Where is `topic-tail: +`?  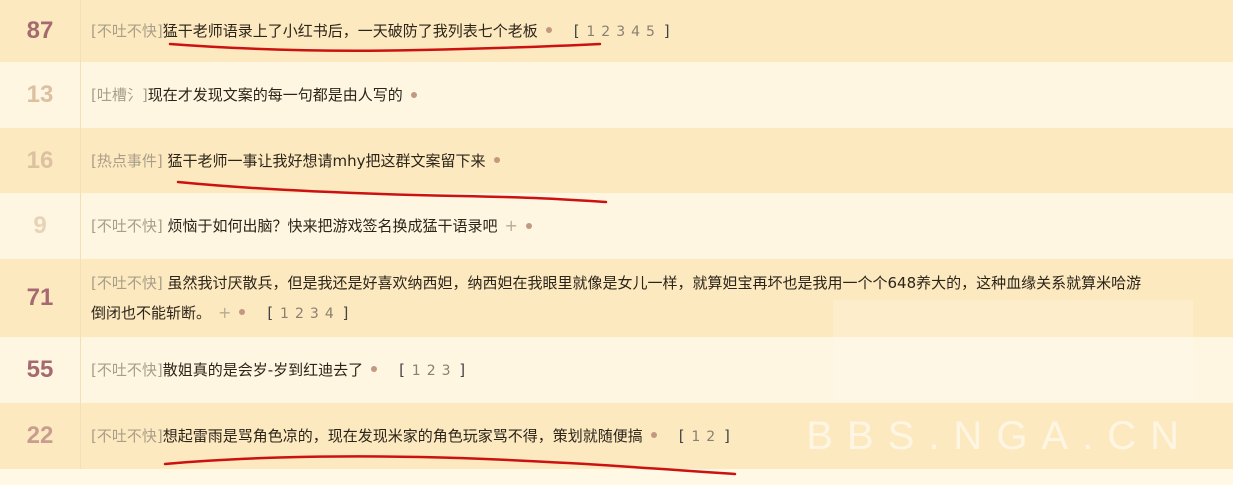 topic-tail: + is located at coordinates (515, 225).